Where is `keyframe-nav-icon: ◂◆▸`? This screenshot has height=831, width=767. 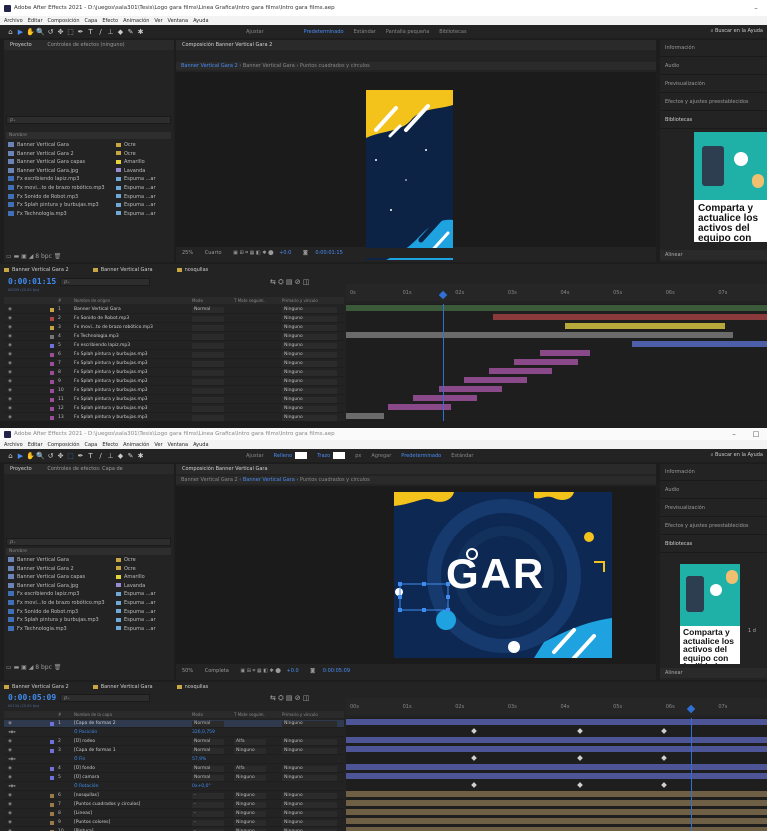
keyframe-nav-icon: ◂◆▸ is located at coordinates (12, 733).